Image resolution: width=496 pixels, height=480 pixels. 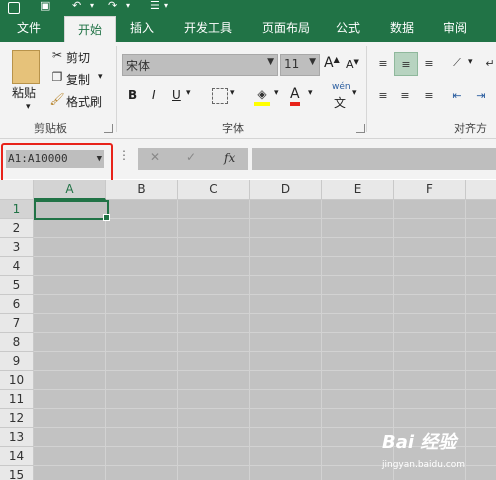 What do you see at coordinates (383, 95) in the screenshot?
I see `align-left-icon: ≡` at bounding box center [383, 95].